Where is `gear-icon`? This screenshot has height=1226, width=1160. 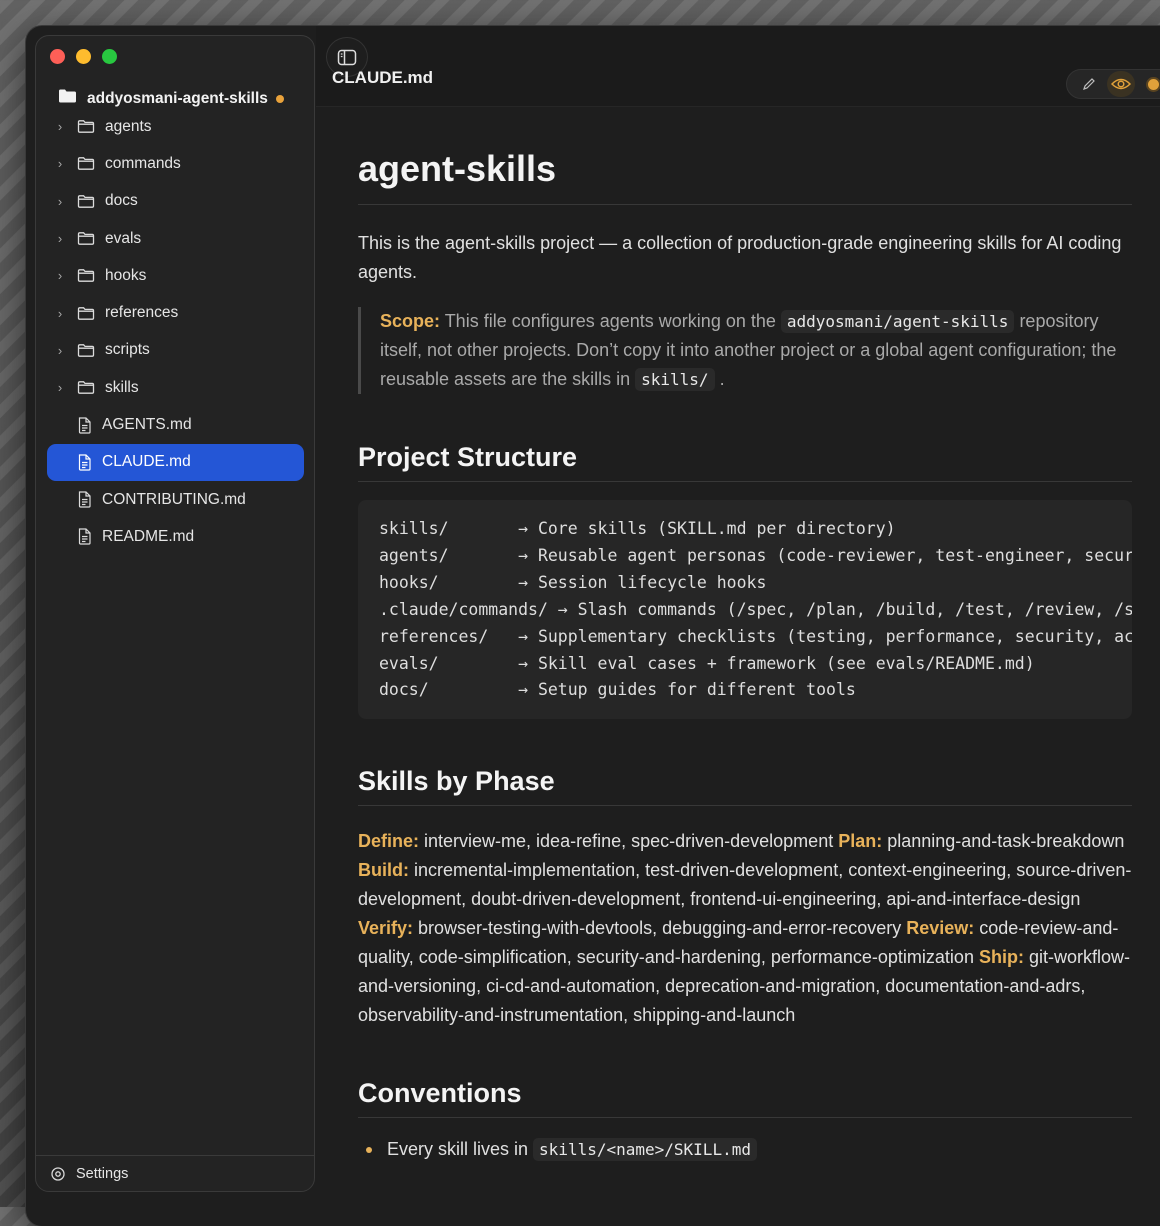 gear-icon is located at coordinates (58, 1174).